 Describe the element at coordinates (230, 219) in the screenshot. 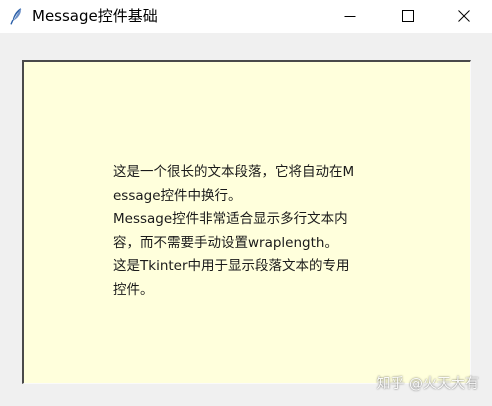

I see `message-line: Message控件非常适合显示多行文本内` at that location.